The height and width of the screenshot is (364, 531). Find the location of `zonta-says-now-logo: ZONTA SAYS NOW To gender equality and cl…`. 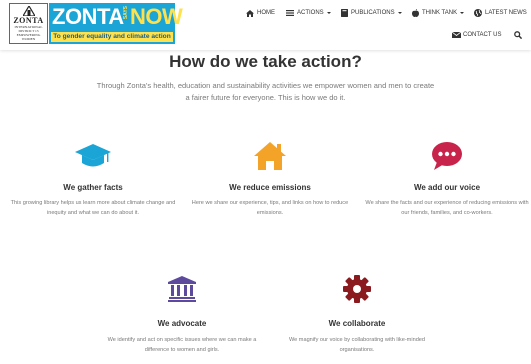

zonta-says-now-logo: ZONTA SAYS NOW To gender equality and cl… is located at coordinates (116, 23).